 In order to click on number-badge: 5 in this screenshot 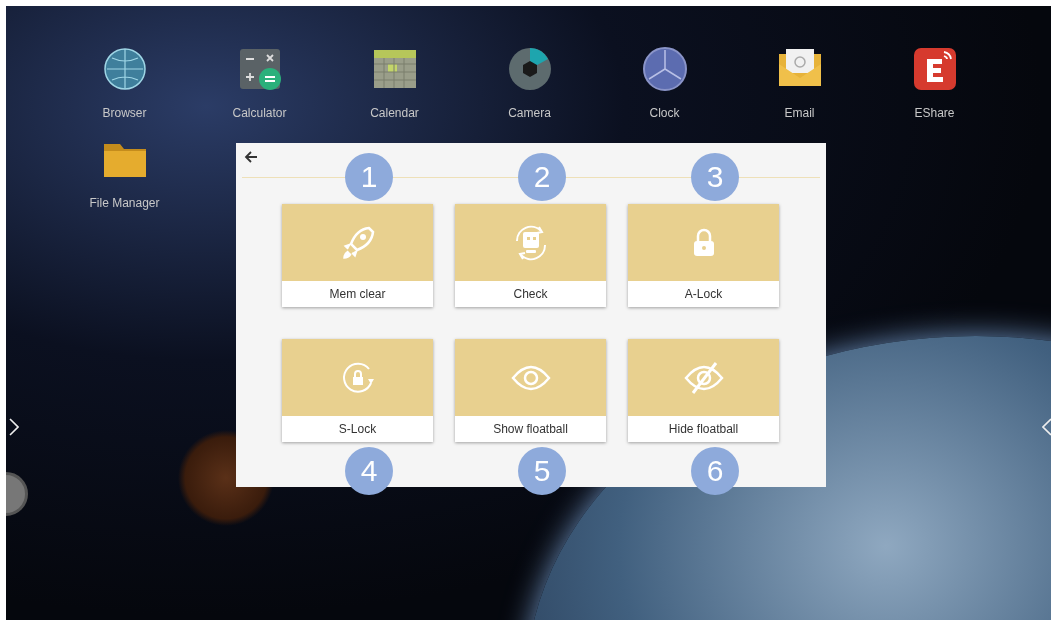, I will do `click(542, 471)`.